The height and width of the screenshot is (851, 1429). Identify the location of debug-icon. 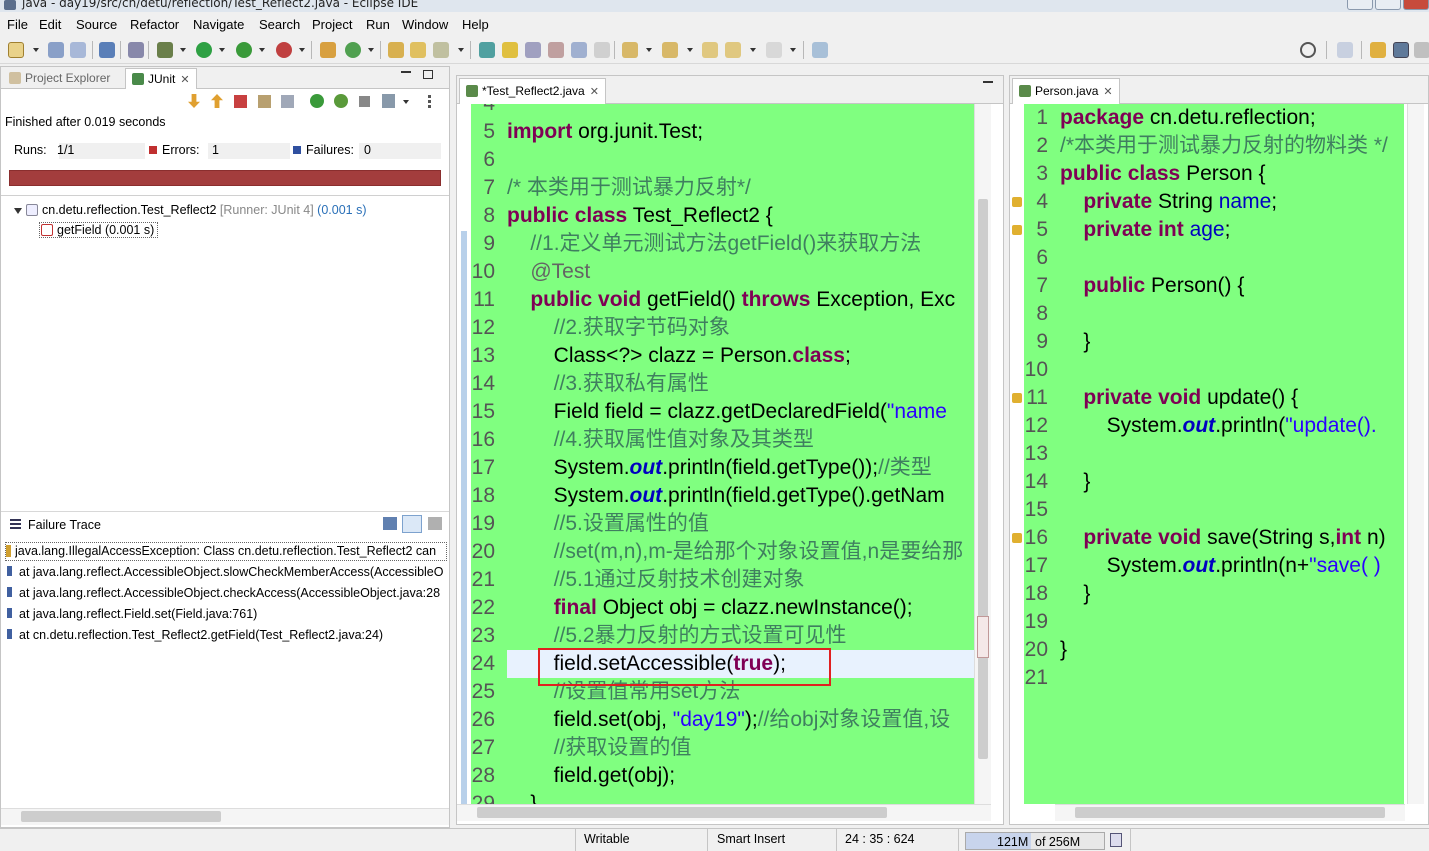
(165, 50).